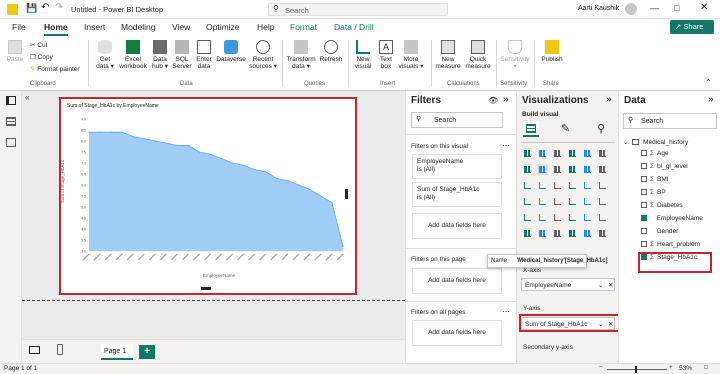 This screenshot has height=374, width=720. I want to click on line-column-visual-icon, so click(572, 169).